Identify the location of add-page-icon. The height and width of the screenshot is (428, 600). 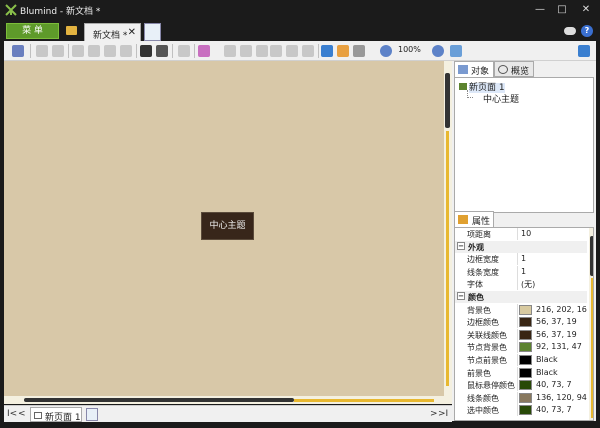
(92, 414).